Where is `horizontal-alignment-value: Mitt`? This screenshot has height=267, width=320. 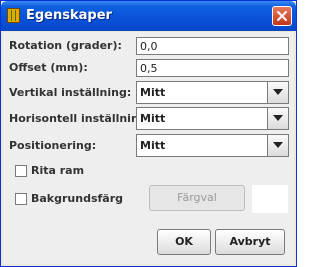 horizontal-alignment-value: Mitt is located at coordinates (153, 118).